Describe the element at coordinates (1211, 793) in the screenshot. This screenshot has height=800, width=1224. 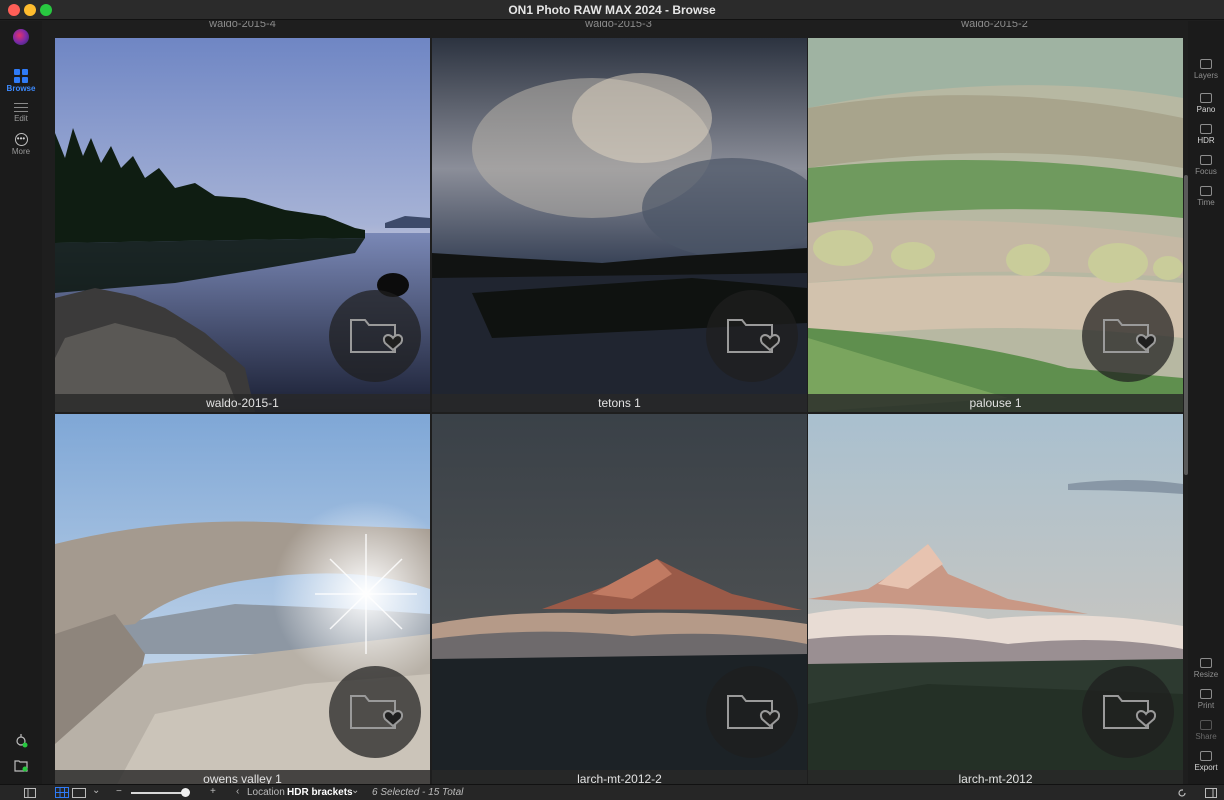
I see `toggle-right-panel-icon` at that location.